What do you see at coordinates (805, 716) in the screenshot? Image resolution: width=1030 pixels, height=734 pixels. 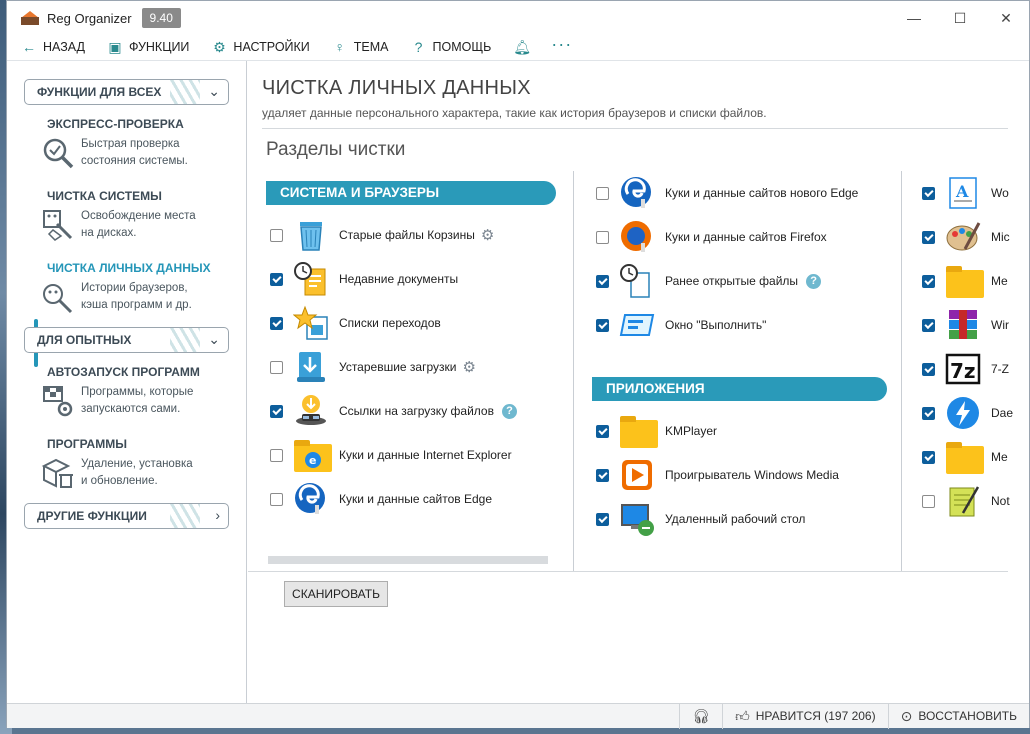 I see `like-button: 👍︎ НРАВИТСЯ (197 206)` at bounding box center [805, 716].